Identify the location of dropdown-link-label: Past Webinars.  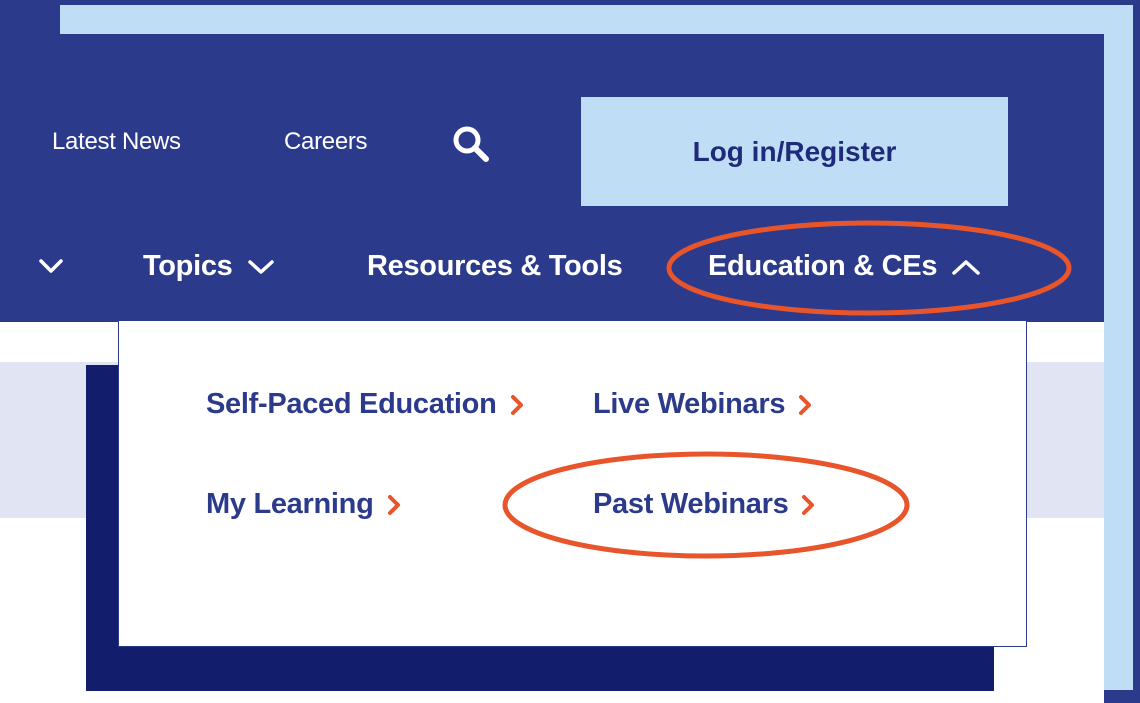
(691, 504).